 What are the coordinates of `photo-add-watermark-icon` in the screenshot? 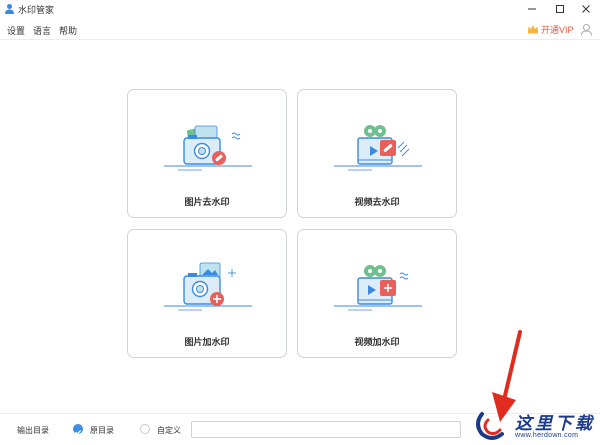 It's located at (208, 286).